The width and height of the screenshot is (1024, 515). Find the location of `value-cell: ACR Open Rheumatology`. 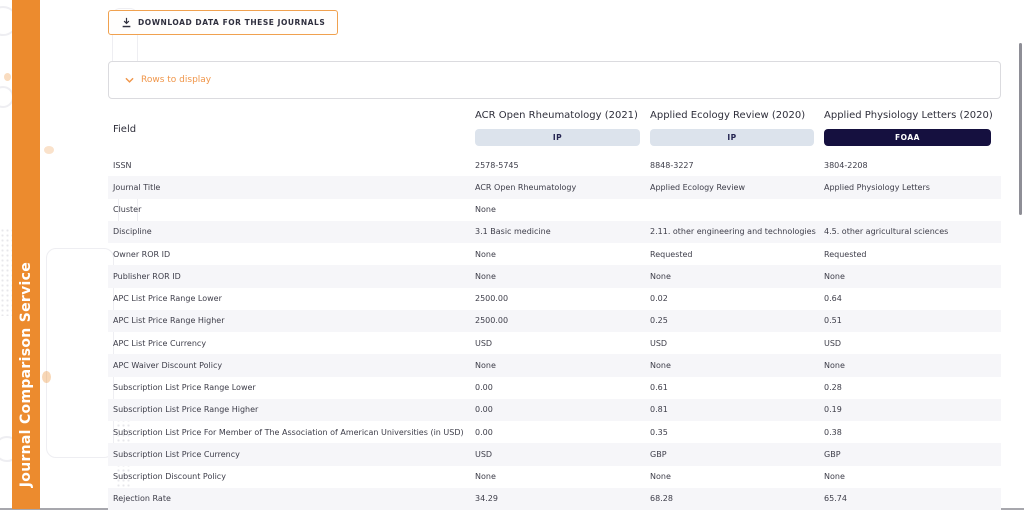

value-cell: ACR Open Rheumatology is located at coordinates (526, 187).